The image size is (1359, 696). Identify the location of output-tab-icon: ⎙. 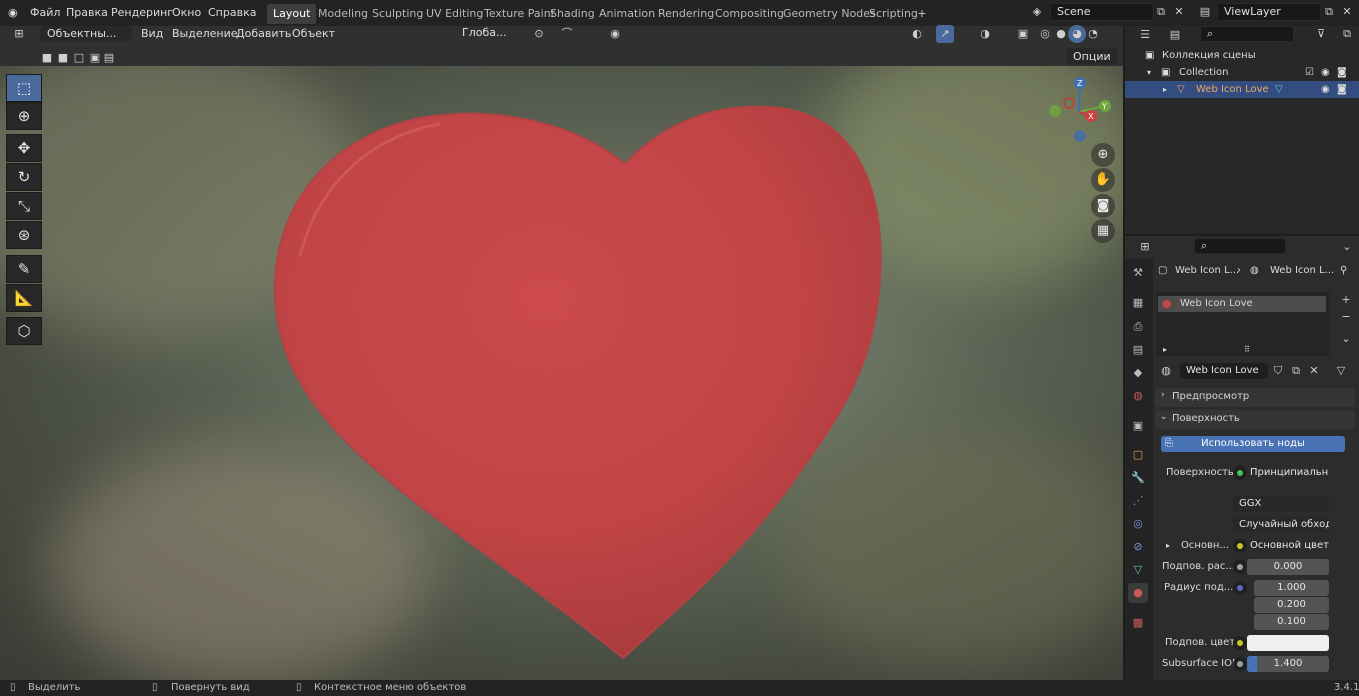
(1138, 327).